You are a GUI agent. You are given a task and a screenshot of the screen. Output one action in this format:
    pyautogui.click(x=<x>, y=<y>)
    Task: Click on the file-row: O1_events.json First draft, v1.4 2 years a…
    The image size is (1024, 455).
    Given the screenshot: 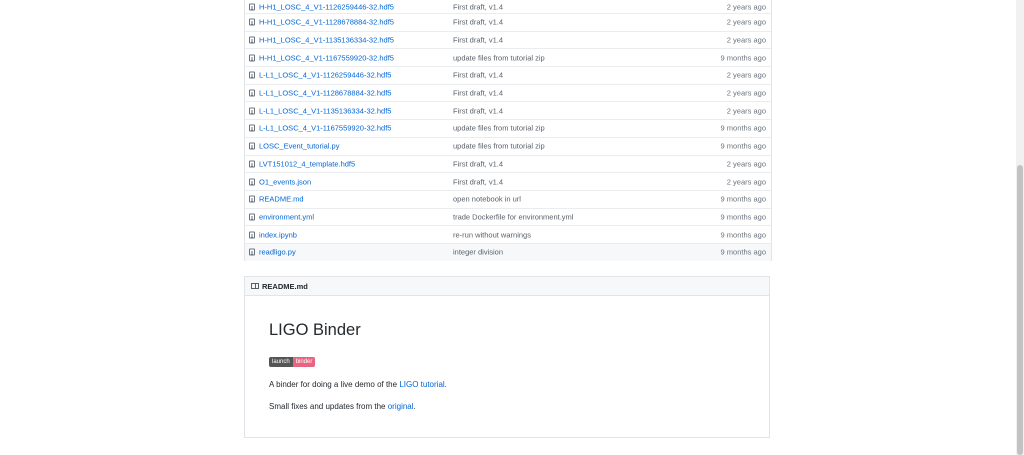 What is the action you would take?
    pyautogui.click(x=508, y=181)
    